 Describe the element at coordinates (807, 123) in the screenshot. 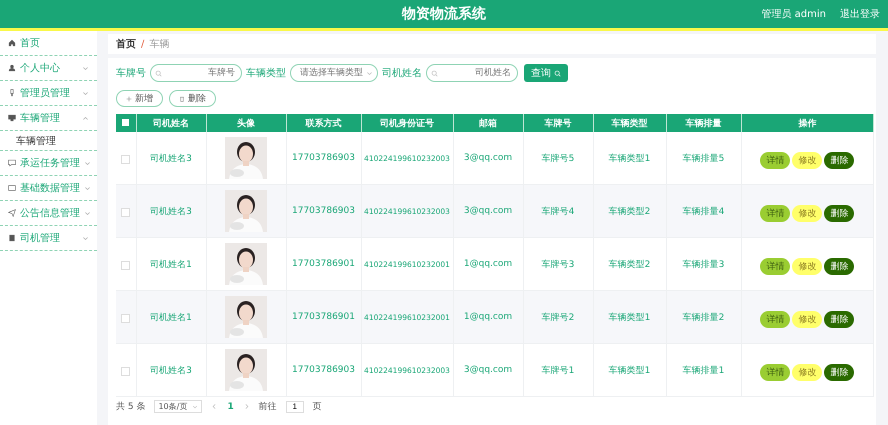

I see `column-header: 操作` at that location.